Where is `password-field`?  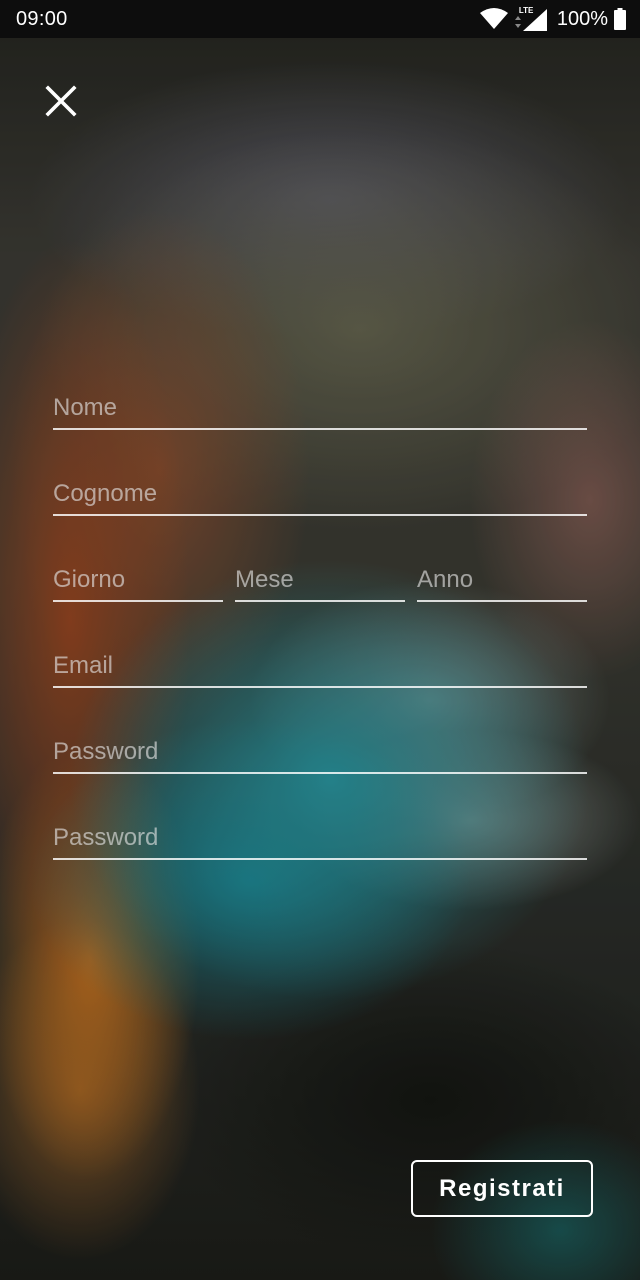 password-field is located at coordinates (320, 753).